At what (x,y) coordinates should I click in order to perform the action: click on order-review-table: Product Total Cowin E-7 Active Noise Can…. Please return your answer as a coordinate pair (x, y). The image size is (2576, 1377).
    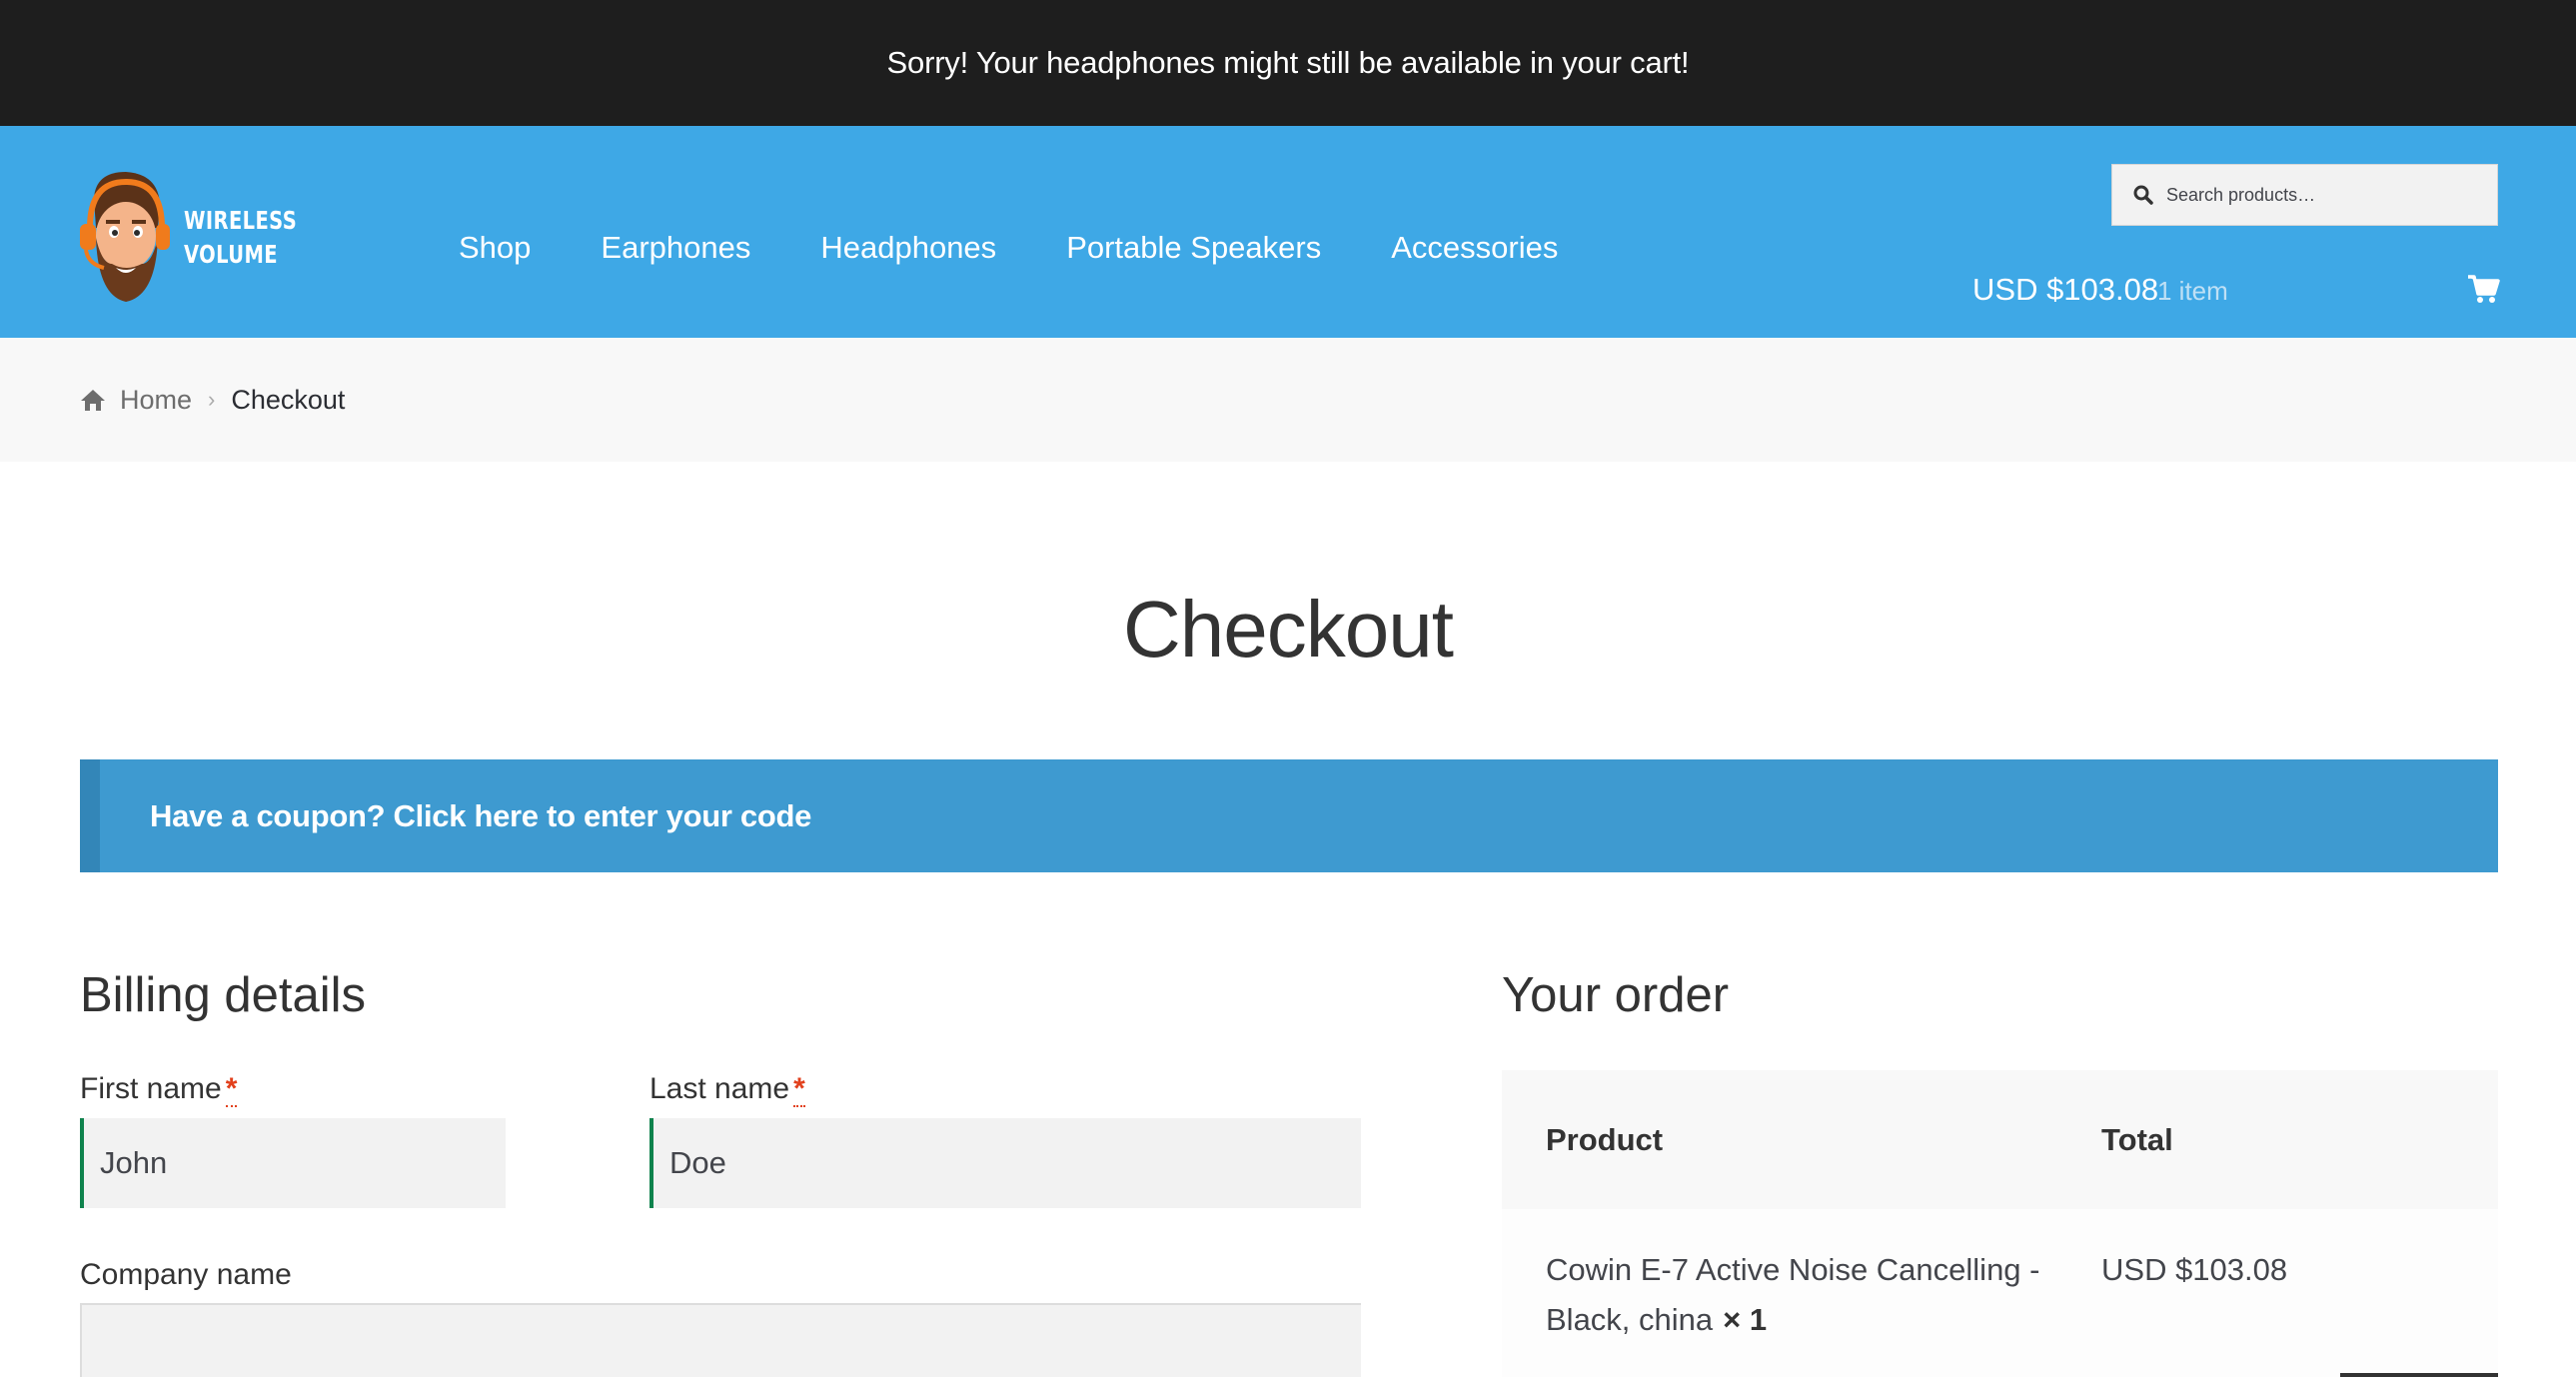
    Looking at the image, I should click on (2000, 1223).